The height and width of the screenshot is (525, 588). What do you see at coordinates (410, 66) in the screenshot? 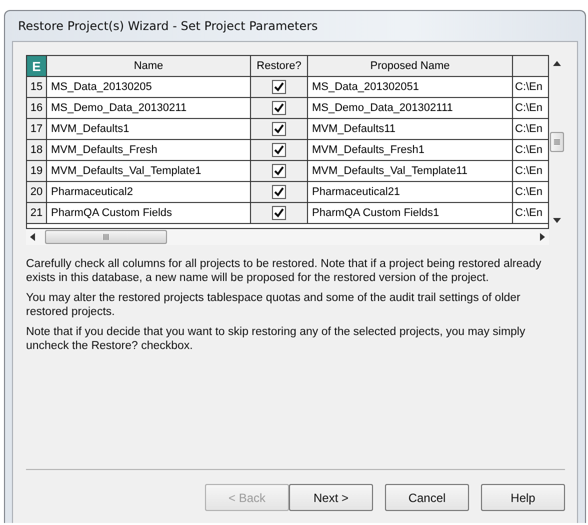
I see `column-header: Proposed Name` at bounding box center [410, 66].